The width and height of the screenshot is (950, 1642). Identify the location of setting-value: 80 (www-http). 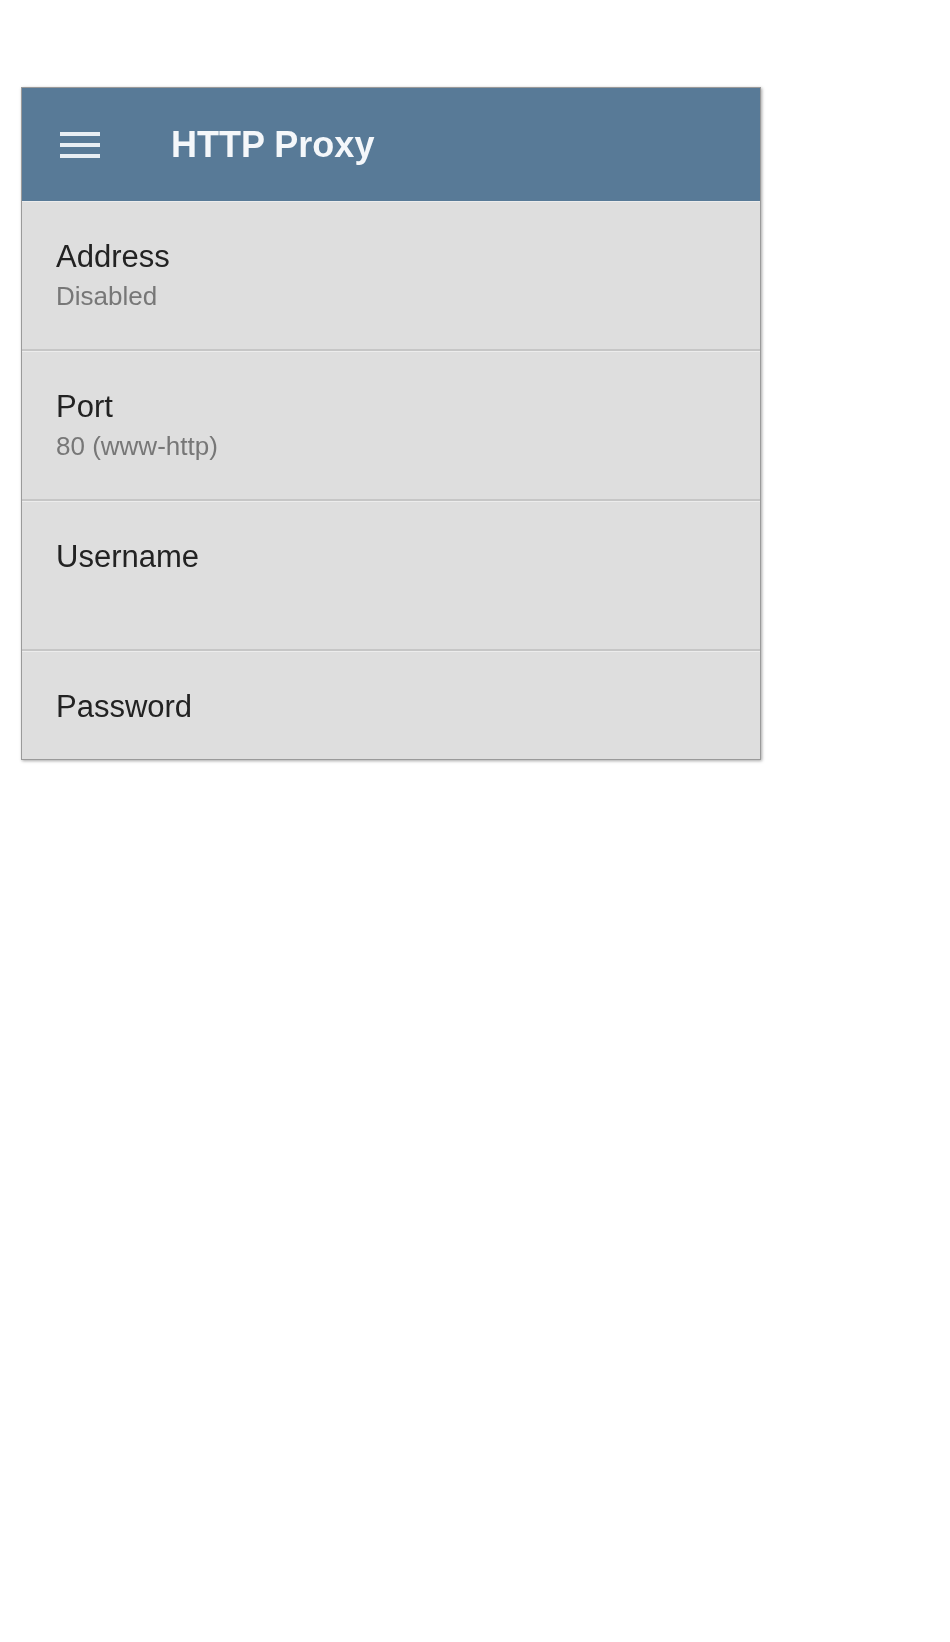
(137, 447).